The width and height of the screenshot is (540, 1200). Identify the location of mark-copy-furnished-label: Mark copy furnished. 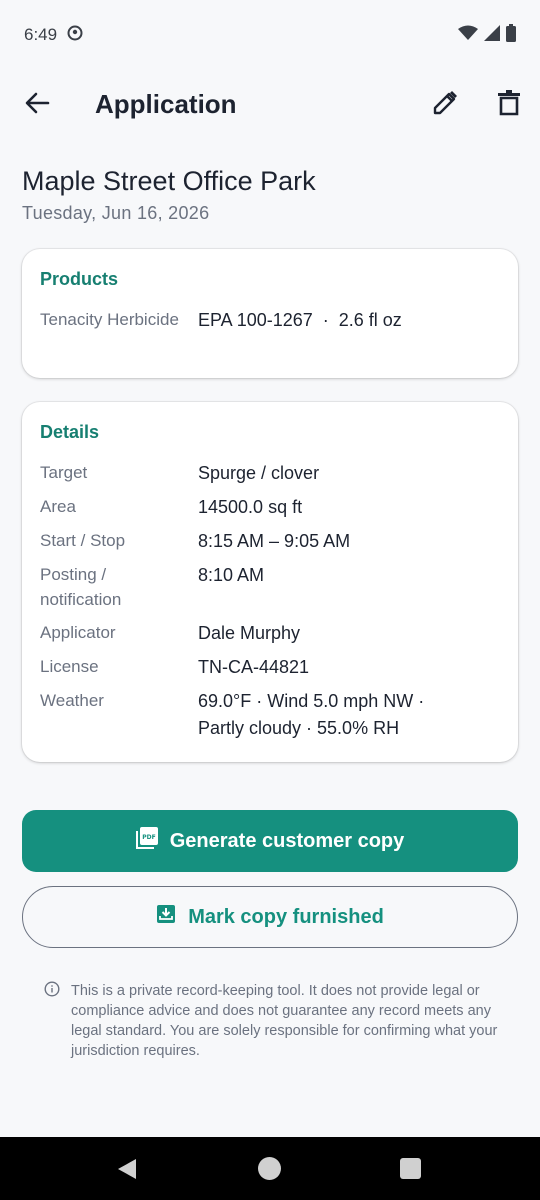
(286, 916).